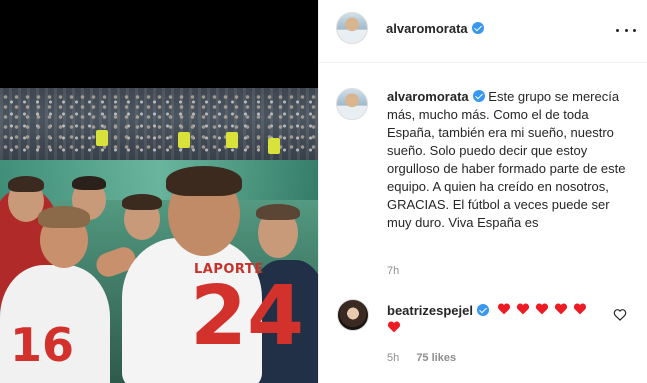  I want to click on comment-timestamp: 5h, so click(393, 358).